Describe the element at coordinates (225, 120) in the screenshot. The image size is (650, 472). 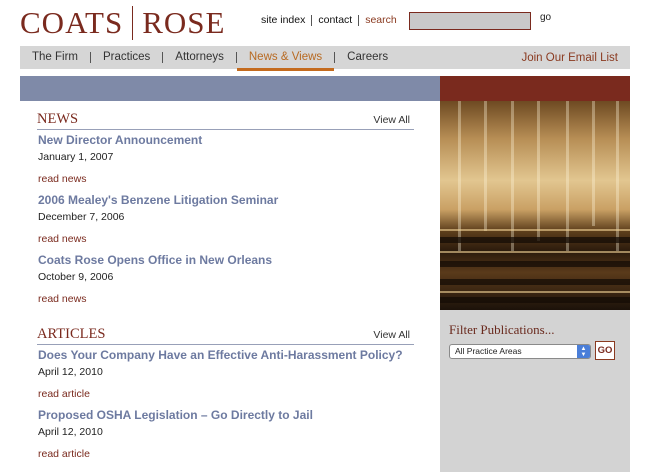
I see `news-section-header: NEWS View All` at that location.